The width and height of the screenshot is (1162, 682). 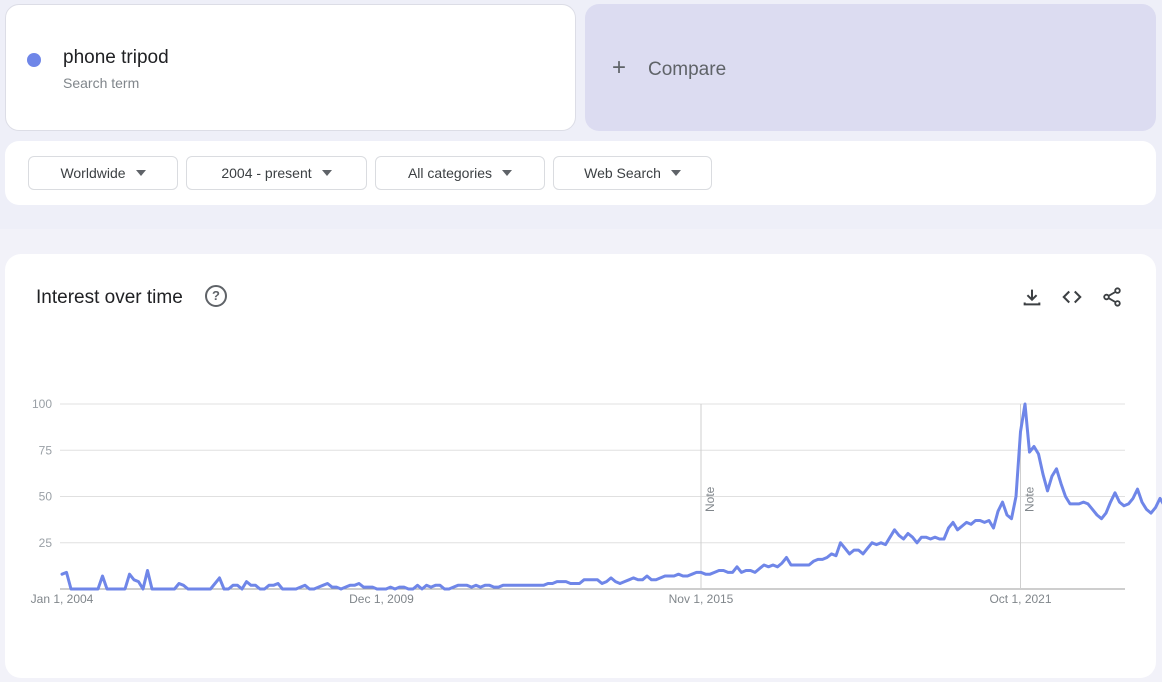 What do you see at coordinates (701, 599) in the screenshot?
I see `x-tick-label: Nov 1, 2015` at bounding box center [701, 599].